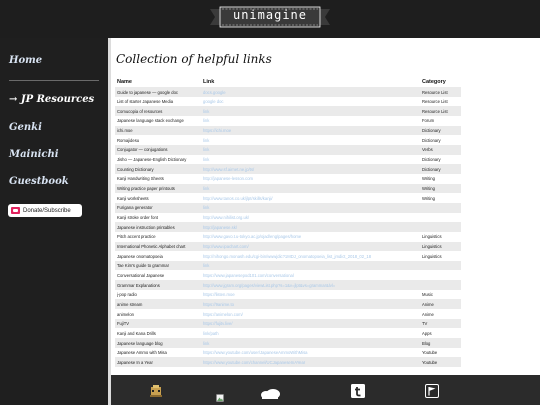 The height and width of the screenshot is (405, 540). Describe the element at coordinates (220, 396) in the screenshot. I see `broken-image-icon` at that location.